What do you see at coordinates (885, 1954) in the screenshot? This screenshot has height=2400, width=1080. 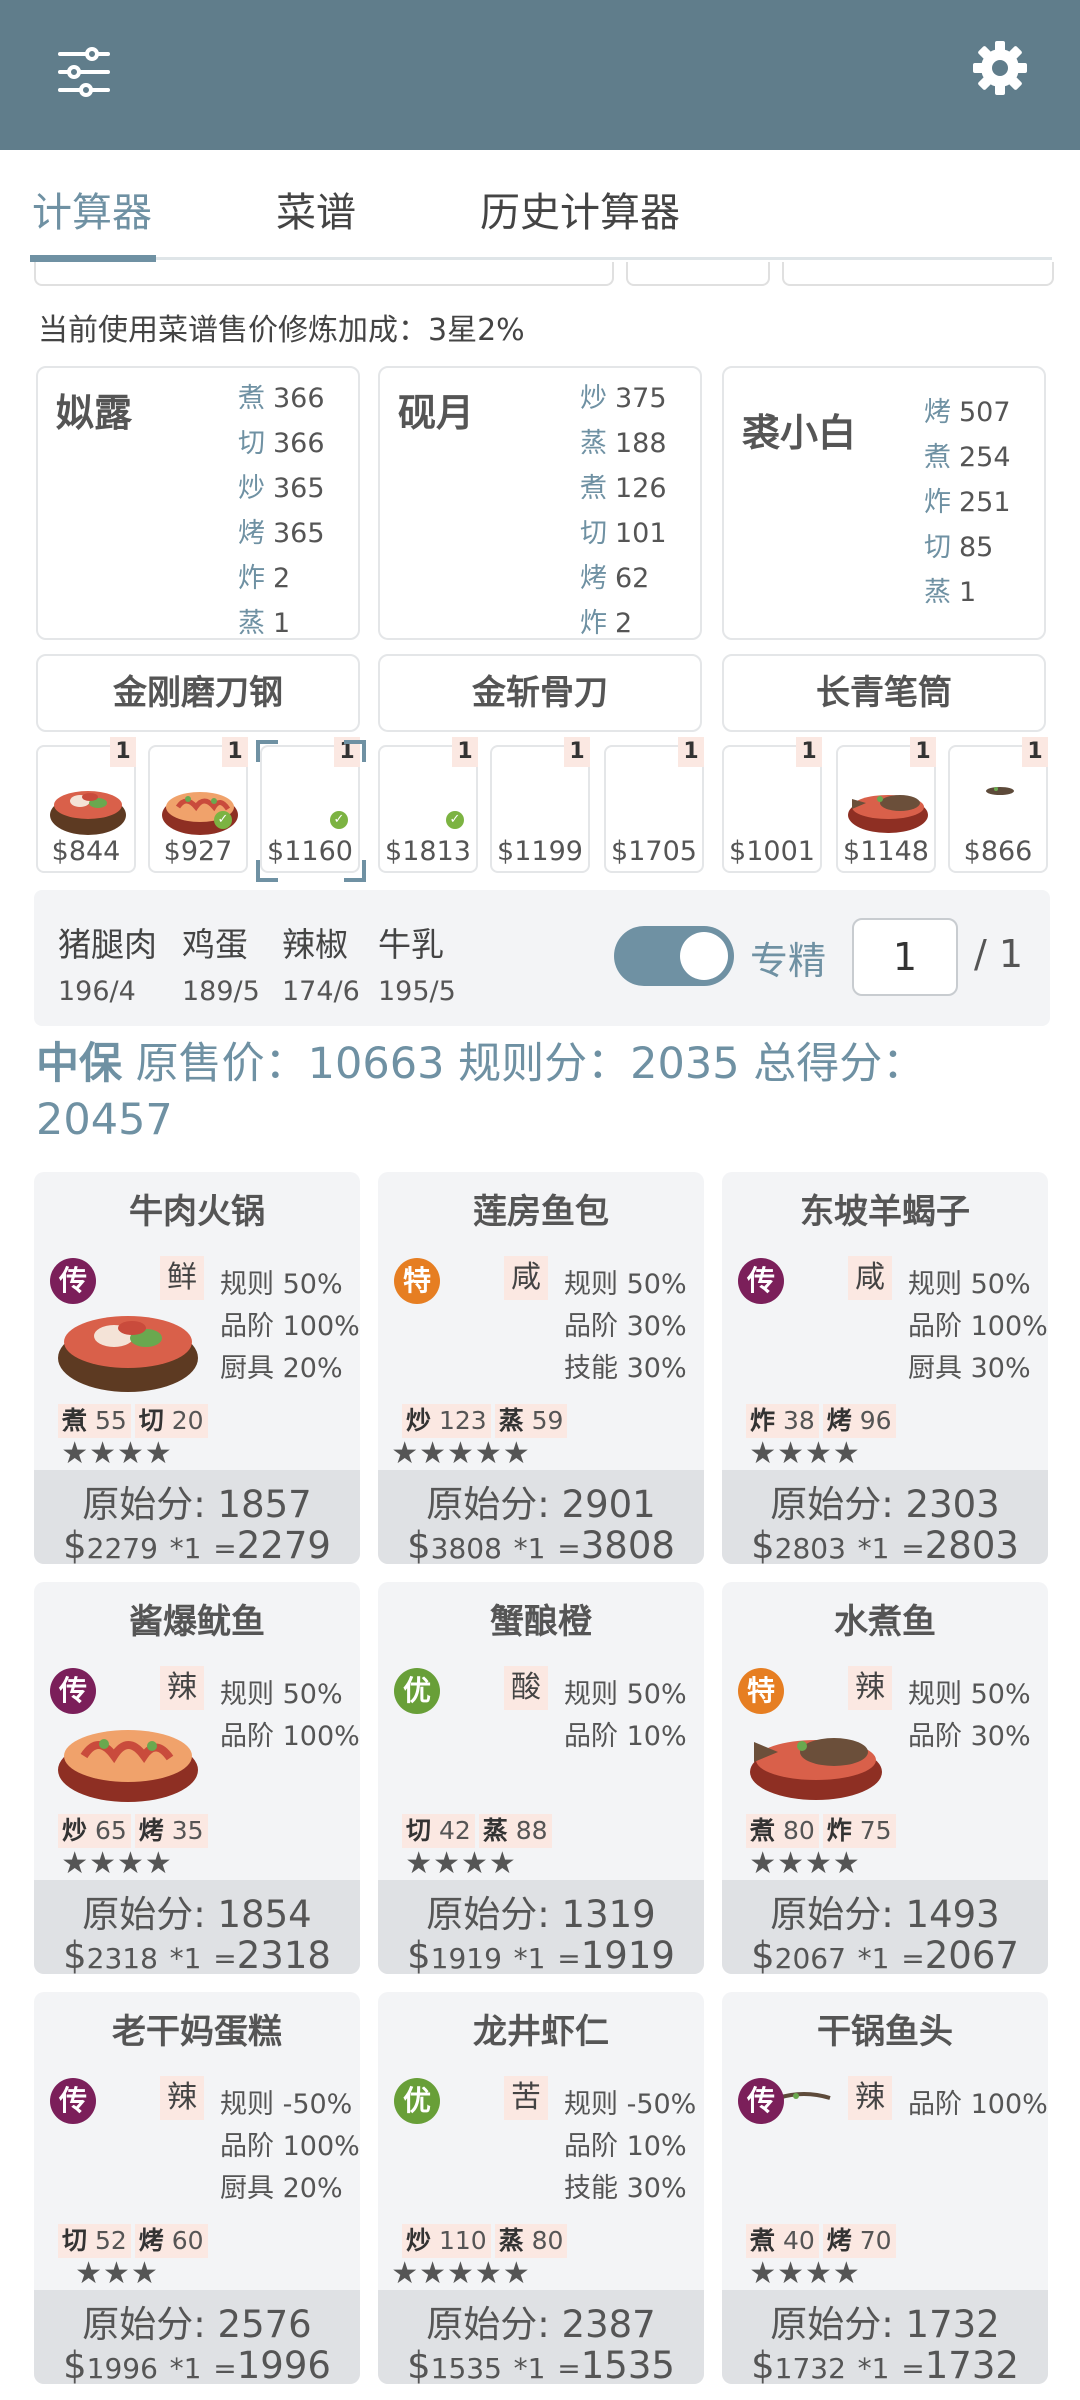 I see `price-calc: $2067 *1 =2067` at bounding box center [885, 1954].